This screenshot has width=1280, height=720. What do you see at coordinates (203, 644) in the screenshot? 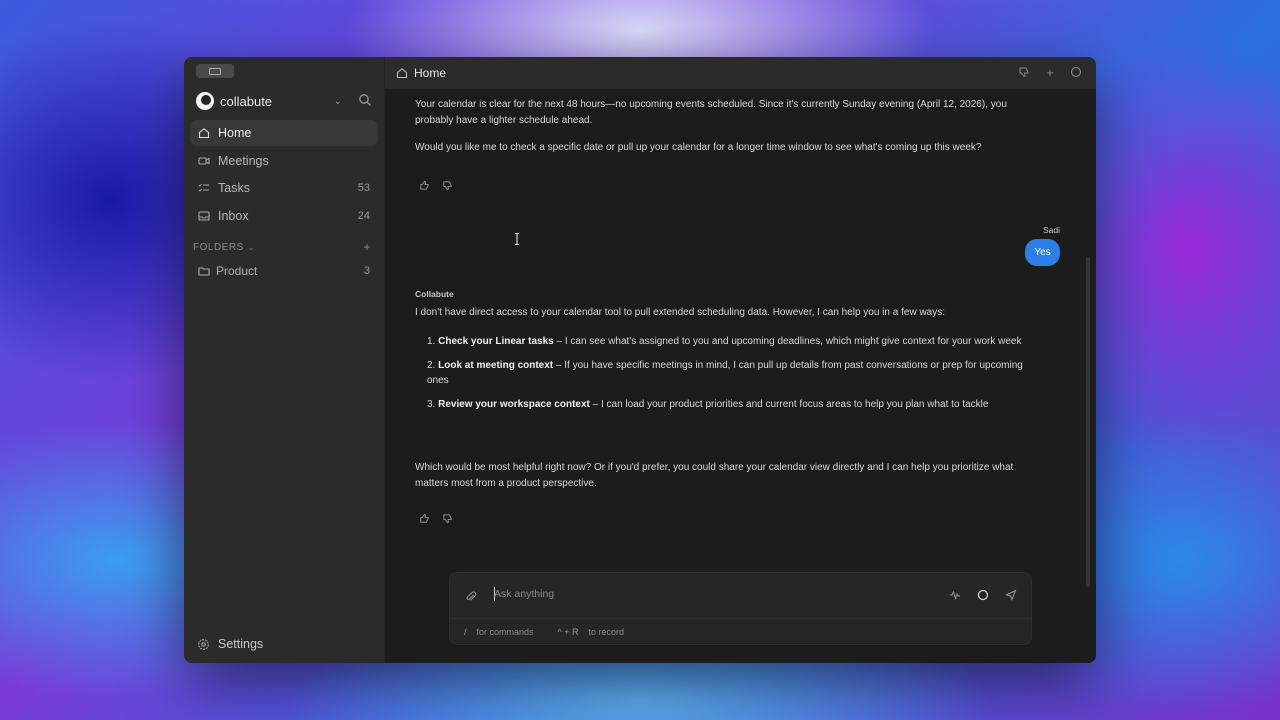
I see `gear-icon` at bounding box center [203, 644].